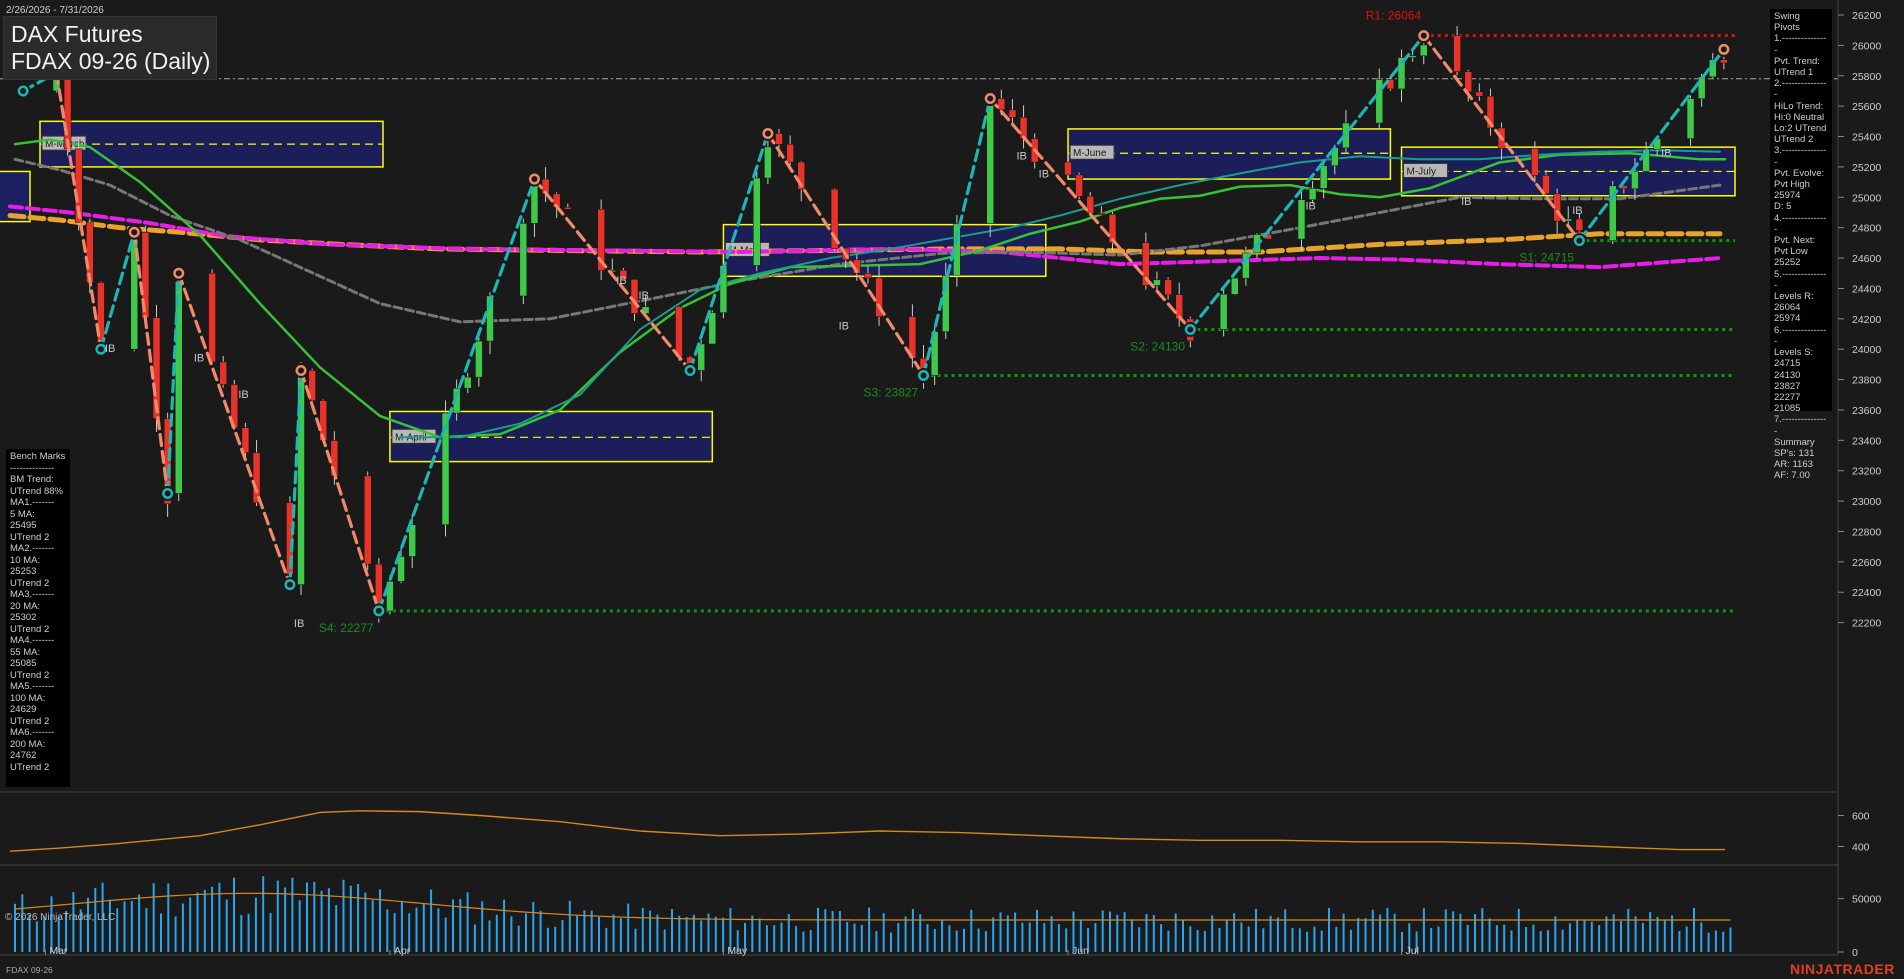 This screenshot has width=1904, height=979. I want to click on y-tick-label: 23600, so click(1866, 411).